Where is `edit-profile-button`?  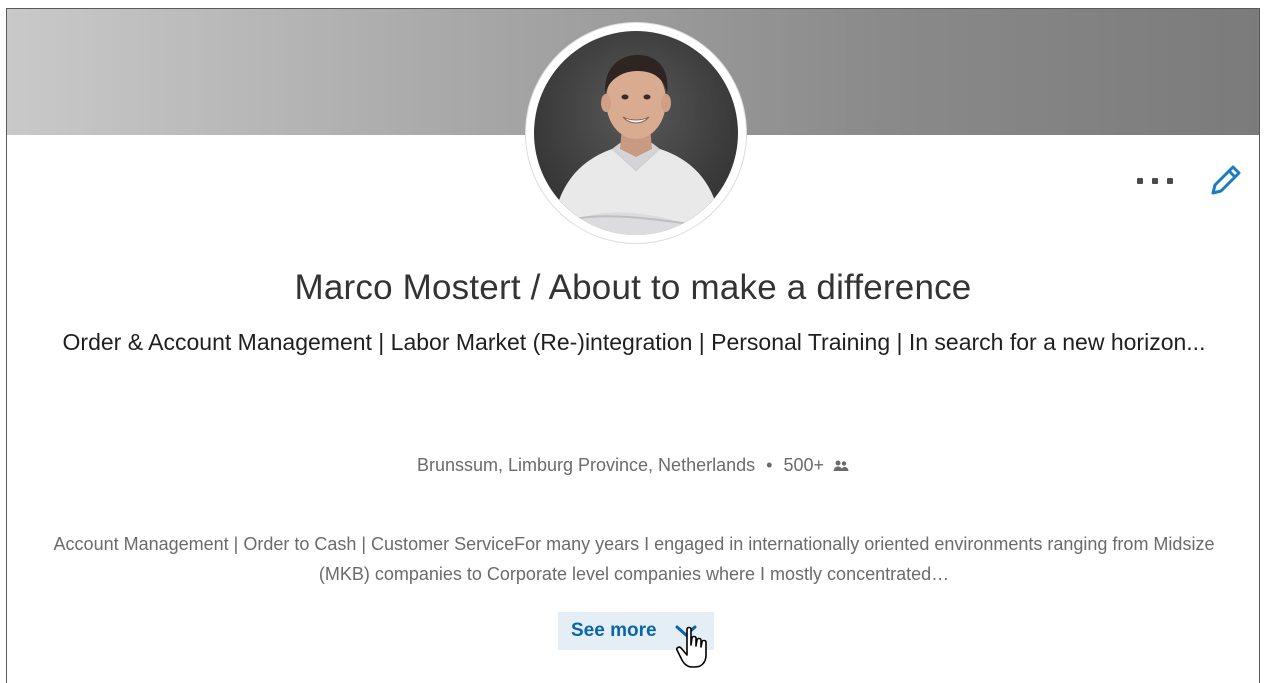
edit-profile-button is located at coordinates (1225, 179).